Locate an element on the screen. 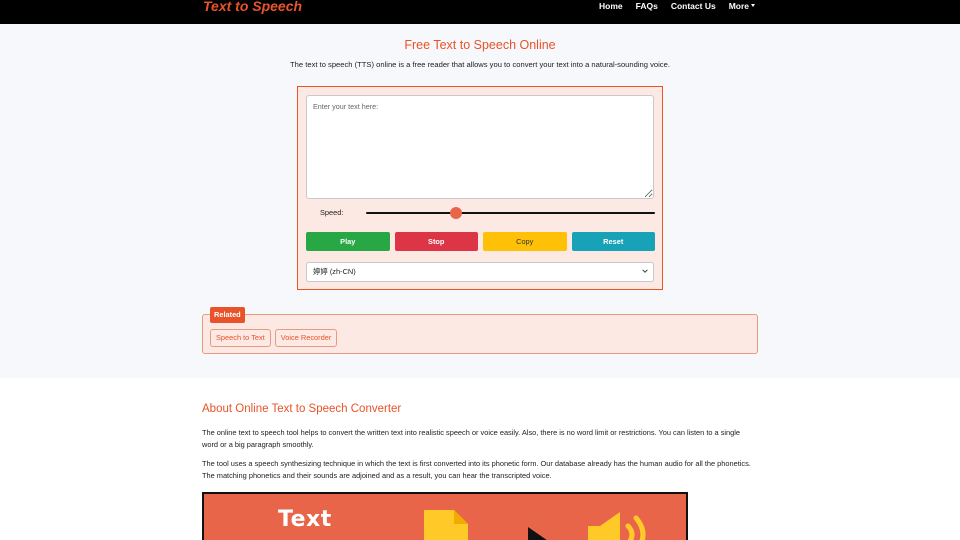 Image resolution: width=960 pixels, height=540 pixels. text-input is located at coordinates (480, 147).